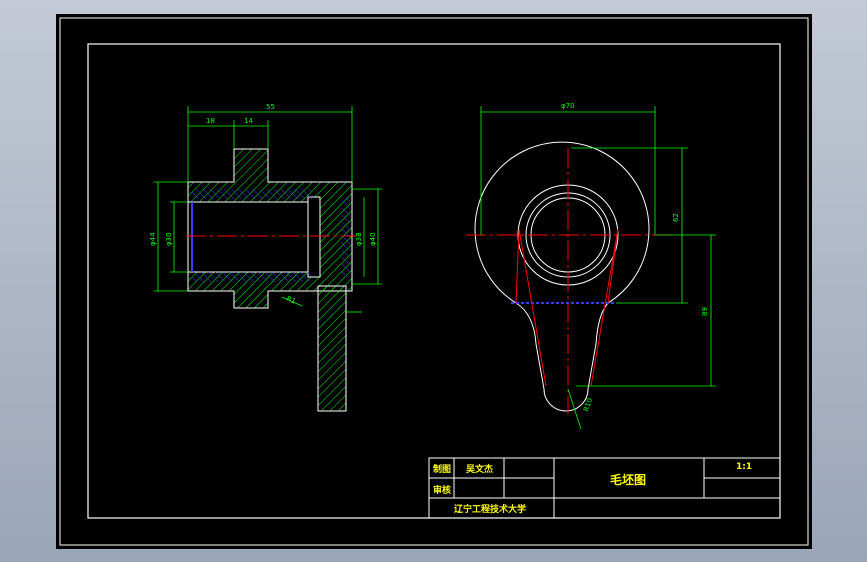  Describe the element at coordinates (346, 237) in the screenshot. I see `inner-layer-right` at that location.